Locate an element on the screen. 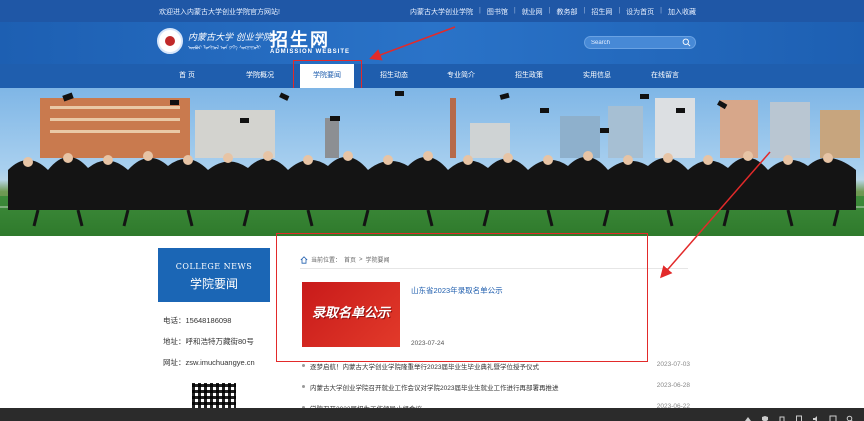  system-tray is located at coordinates (799, 415).